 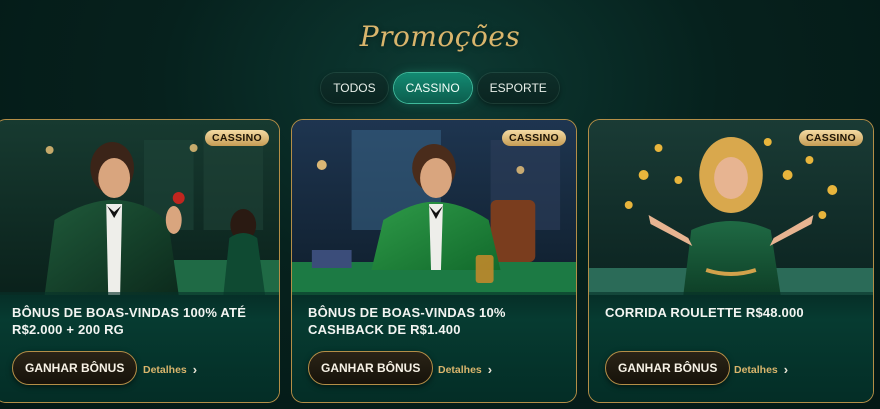 I want to click on category-tabs: TODOS CASSINO ESPORTE, so click(x=440, y=88).